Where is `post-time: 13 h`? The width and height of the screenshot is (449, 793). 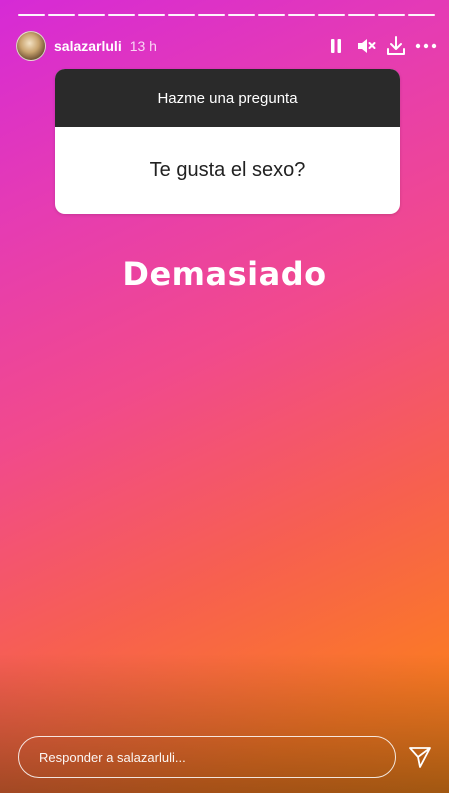 post-time: 13 h is located at coordinates (143, 46).